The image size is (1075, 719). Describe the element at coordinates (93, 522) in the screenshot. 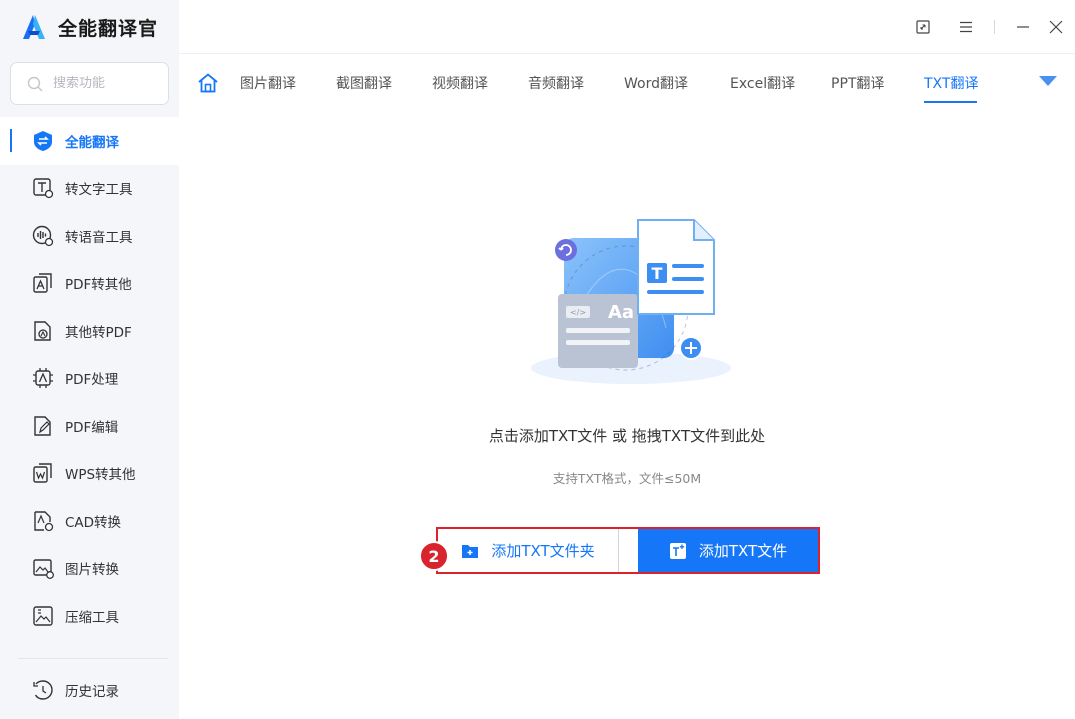

I see `sidebar-item-label: CAD转换` at that location.